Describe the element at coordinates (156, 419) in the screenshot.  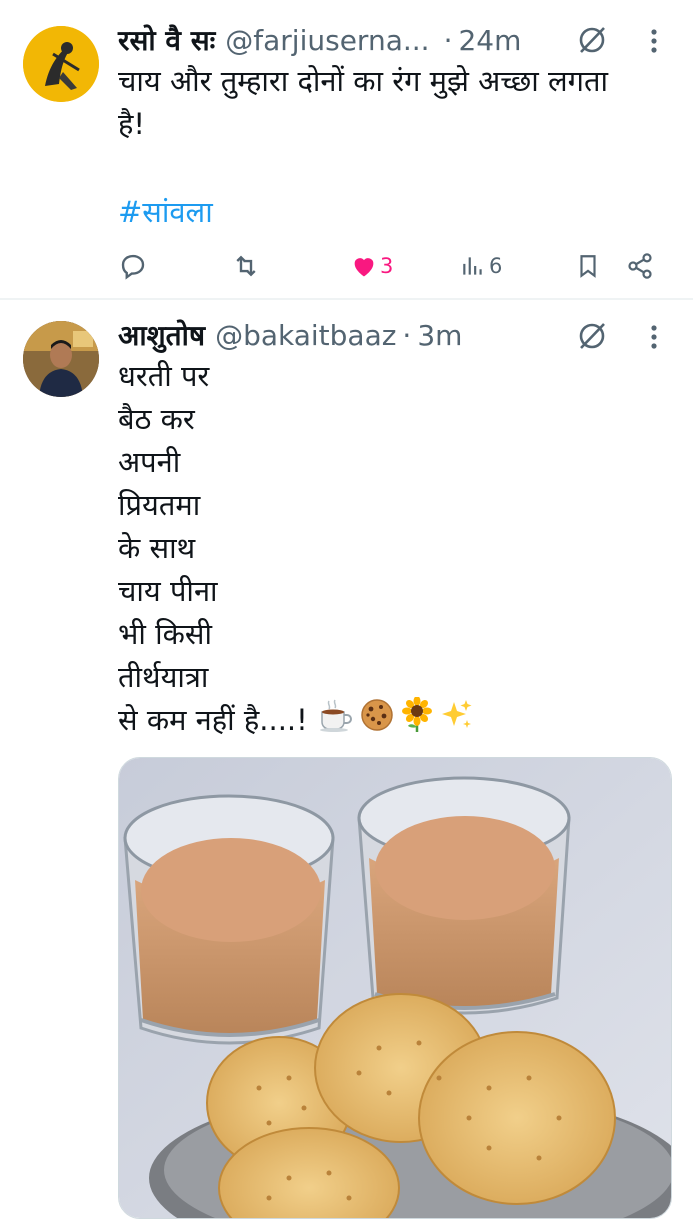
I see `text-line: बैठ कर` at that location.